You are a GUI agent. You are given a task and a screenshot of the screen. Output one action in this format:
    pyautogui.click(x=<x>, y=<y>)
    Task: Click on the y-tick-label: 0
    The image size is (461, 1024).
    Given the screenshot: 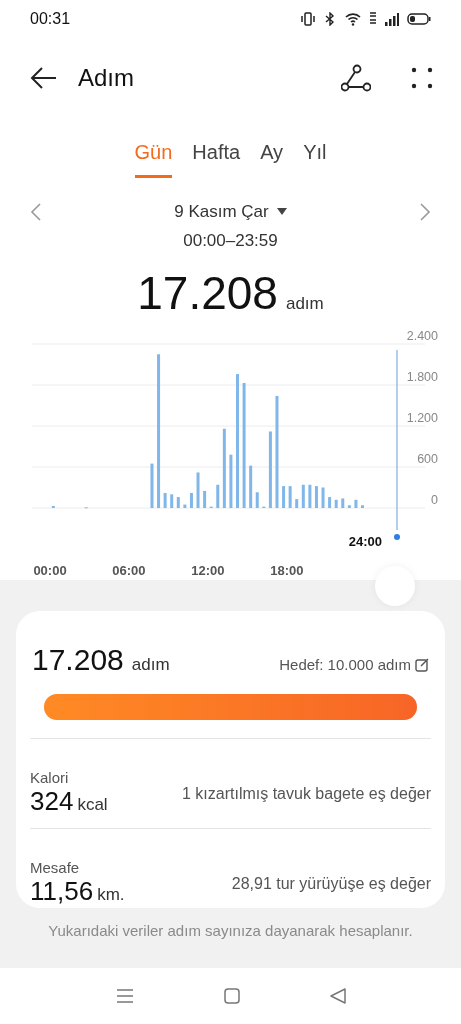 What is the action you would take?
    pyautogui.click(x=434, y=500)
    